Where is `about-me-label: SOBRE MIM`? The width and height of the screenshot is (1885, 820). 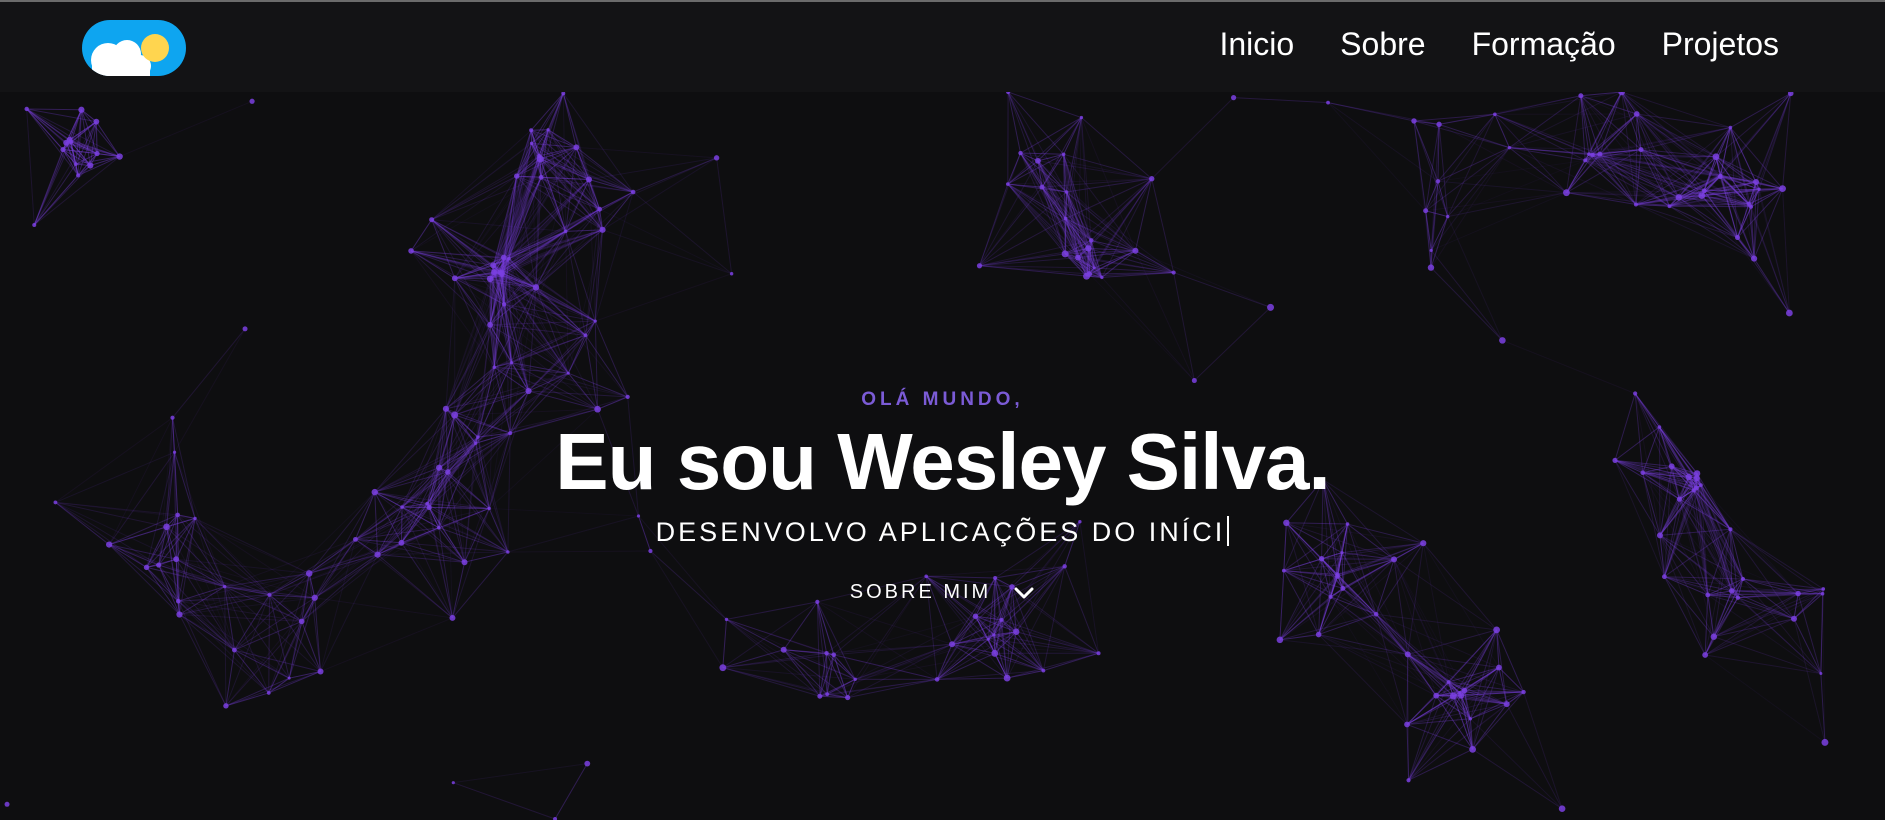 about-me-label: SOBRE MIM is located at coordinates (920, 592).